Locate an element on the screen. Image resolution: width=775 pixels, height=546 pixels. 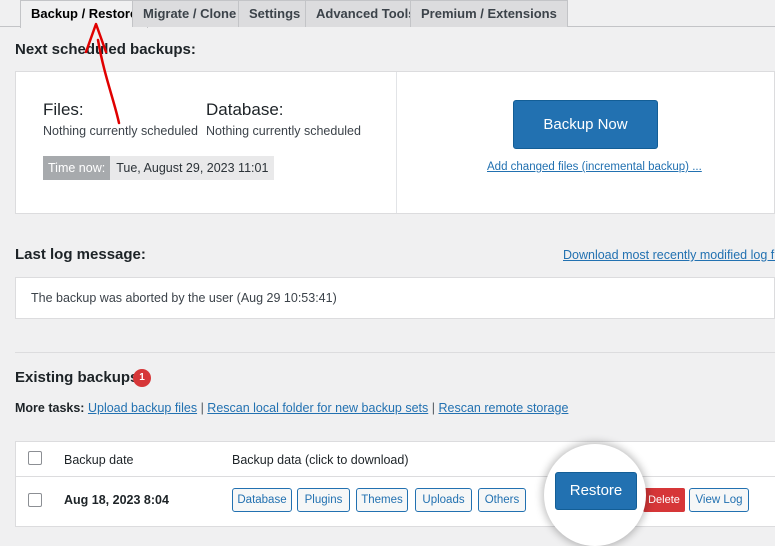
download-log-link: Download most recently modified log file is located at coordinates (669, 255).